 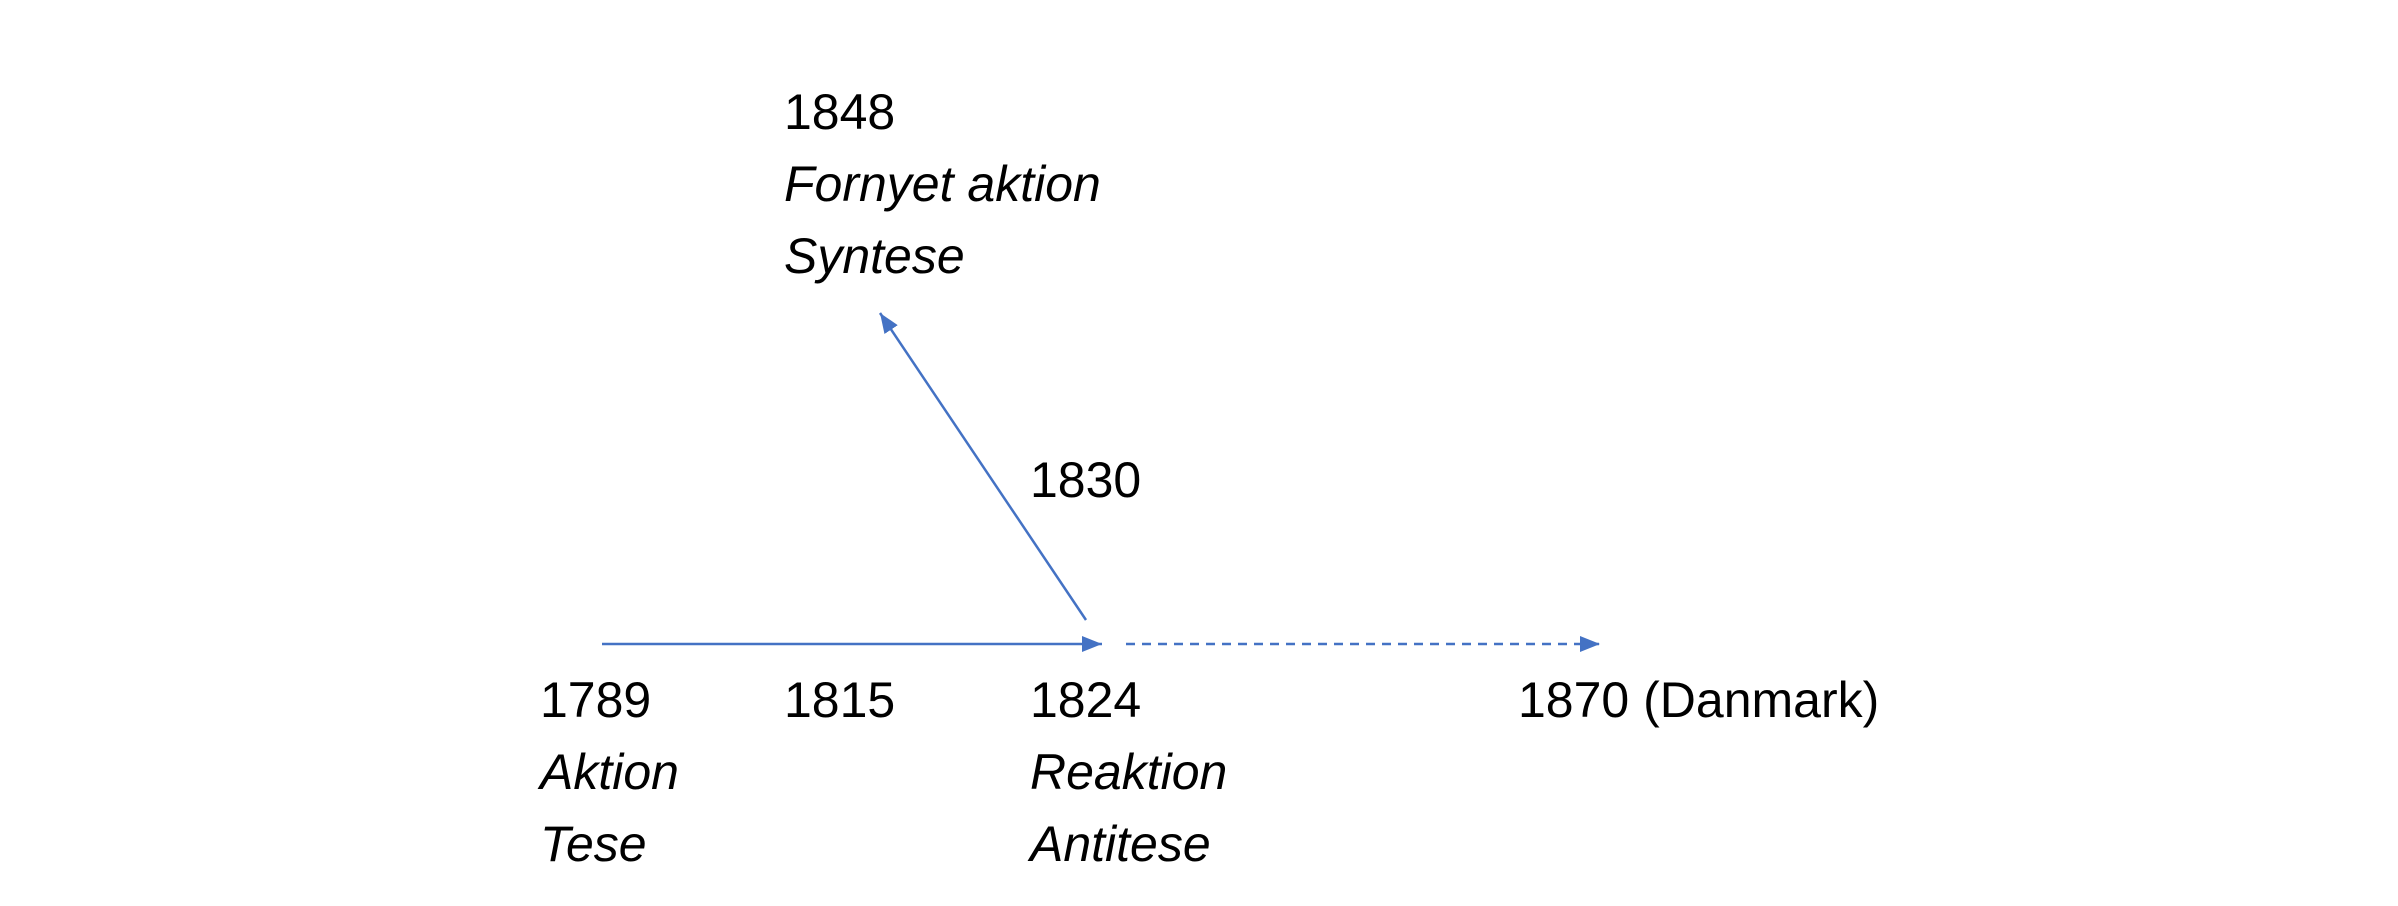 I want to click on node-1830: 1830, so click(x=1085, y=480).